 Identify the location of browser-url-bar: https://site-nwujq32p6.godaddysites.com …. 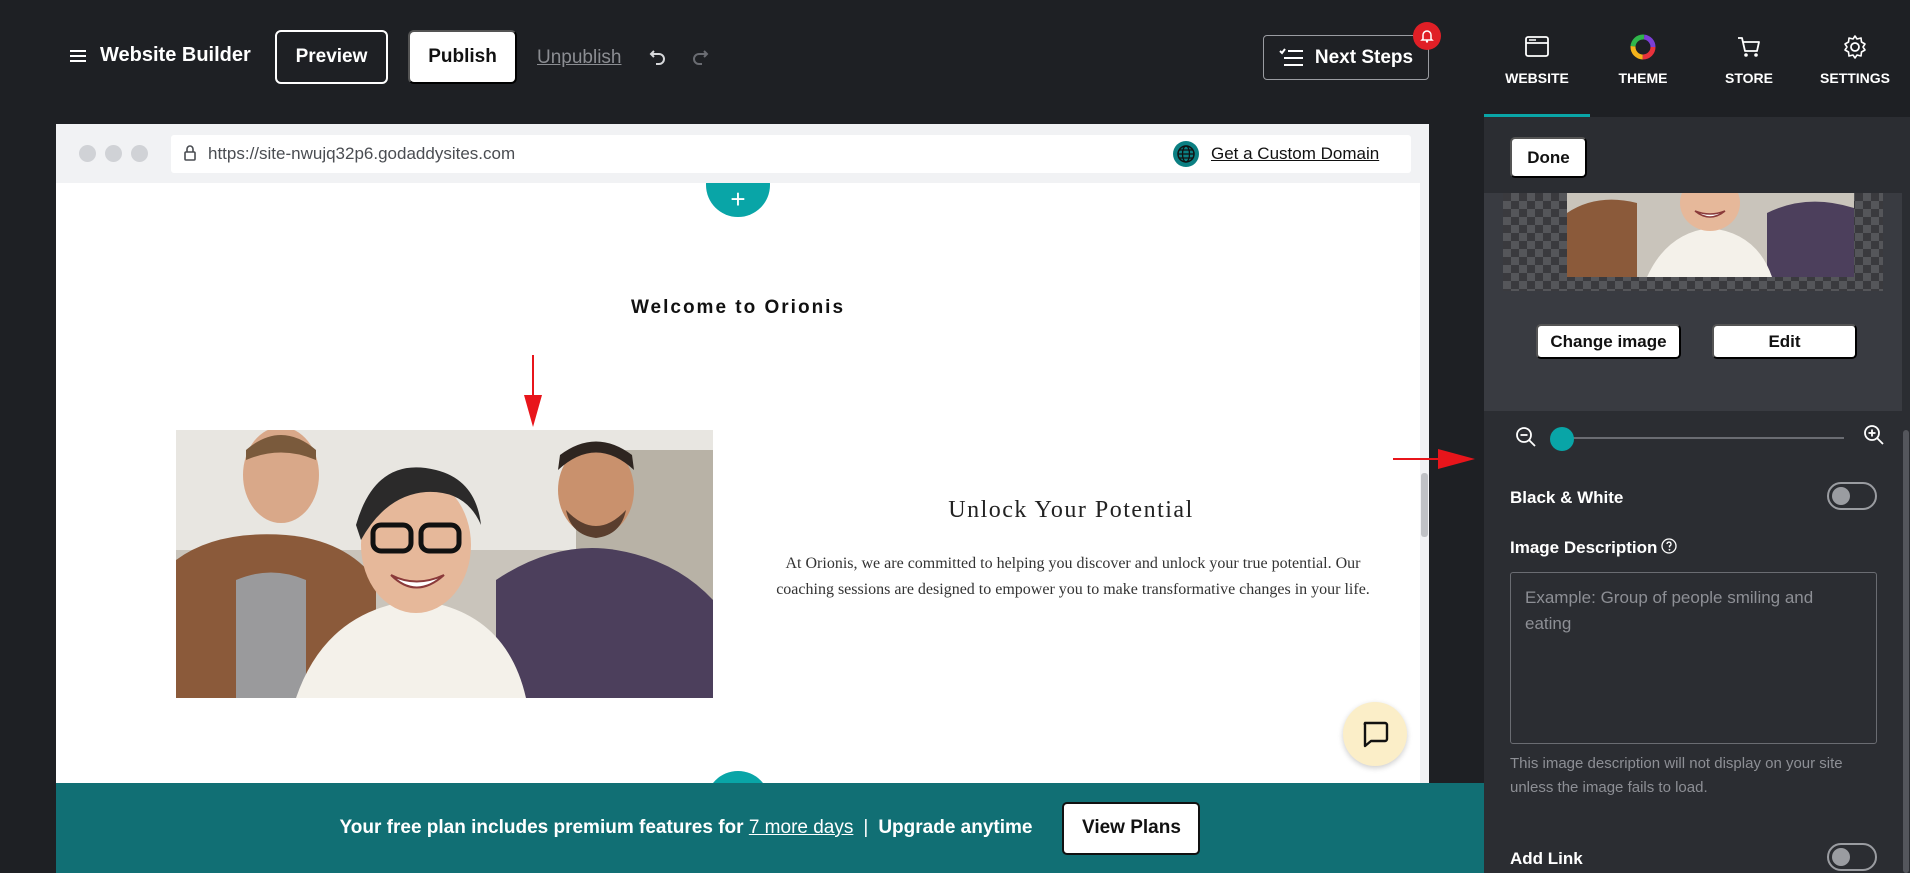
(742, 153).